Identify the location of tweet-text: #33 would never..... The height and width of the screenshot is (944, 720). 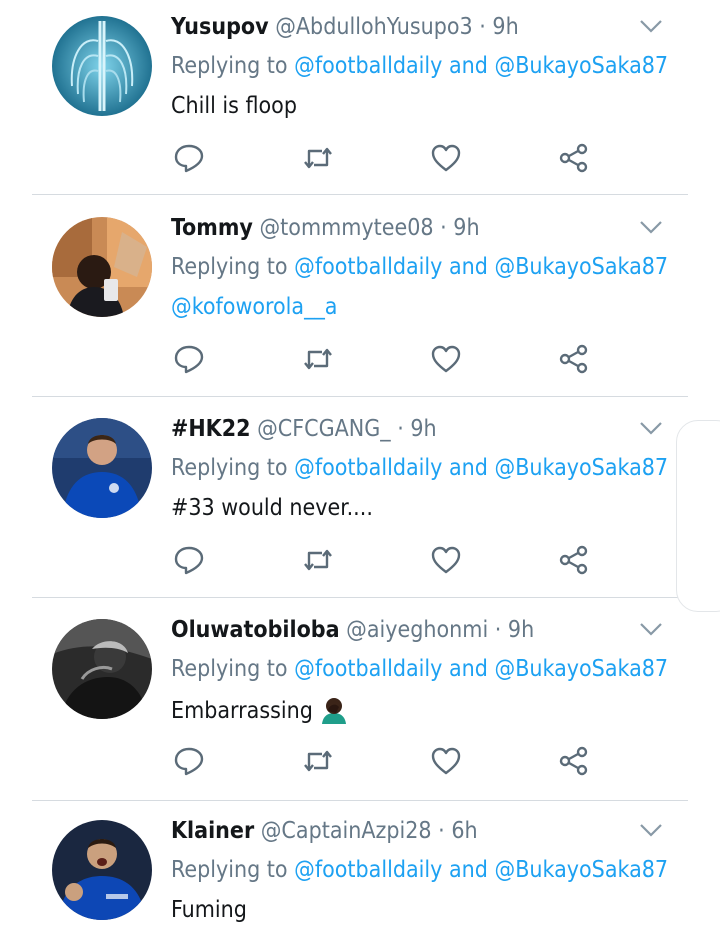
(272, 508).